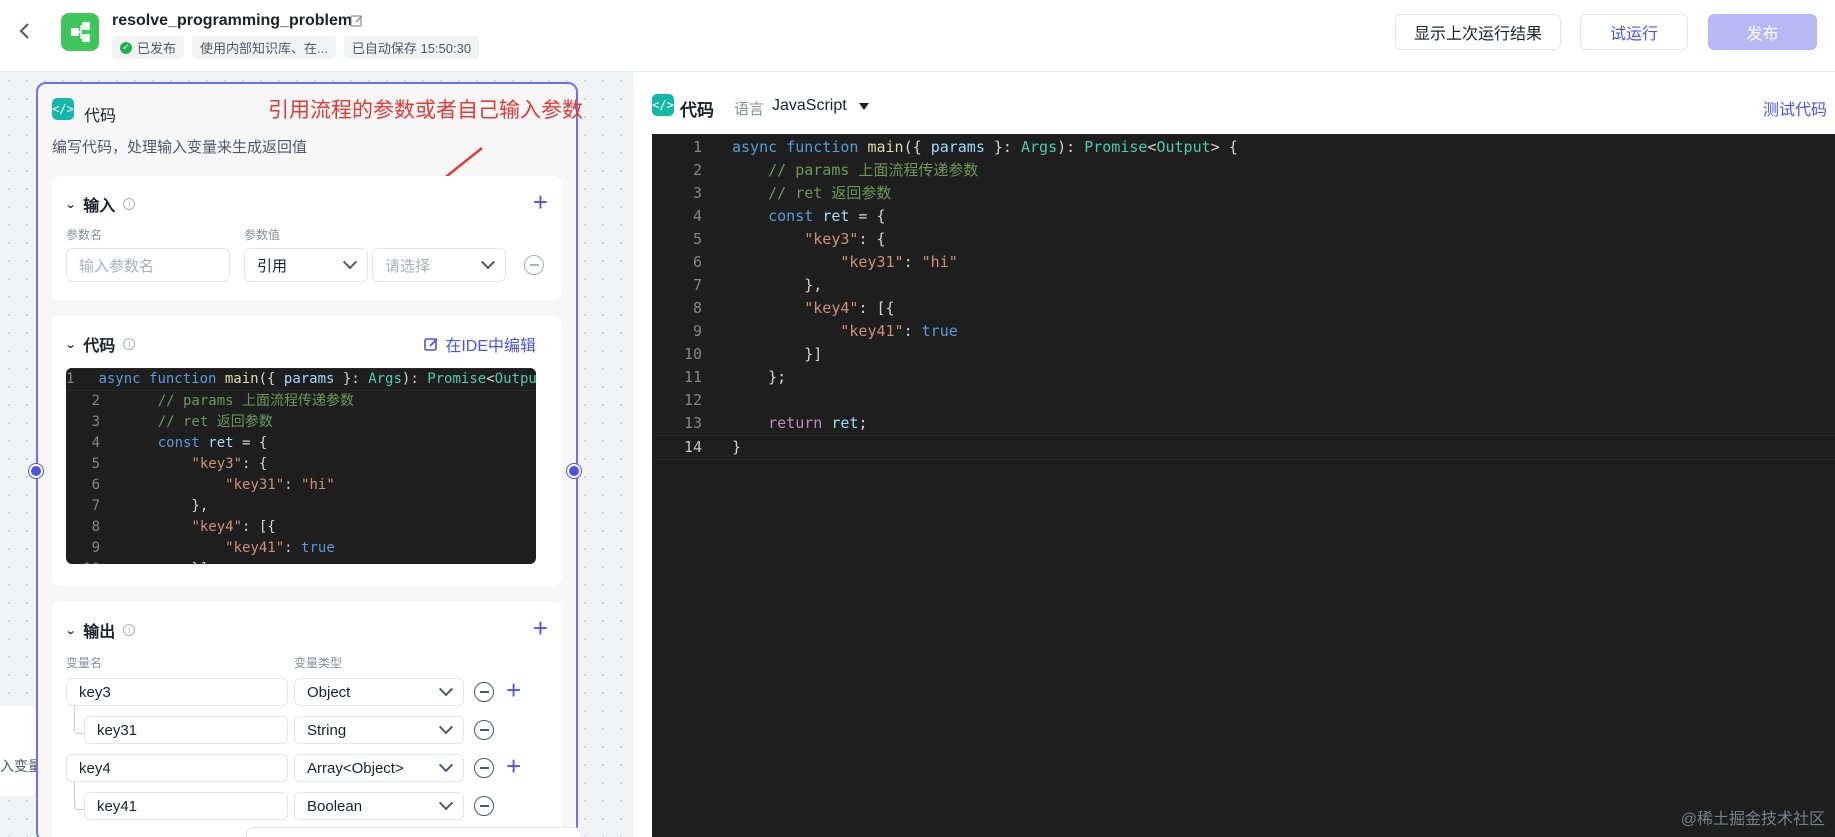 Image resolution: width=1835 pixels, height=837 pixels. Describe the element at coordinates (177, 768) in the screenshot. I see `output-var-name: key4` at that location.